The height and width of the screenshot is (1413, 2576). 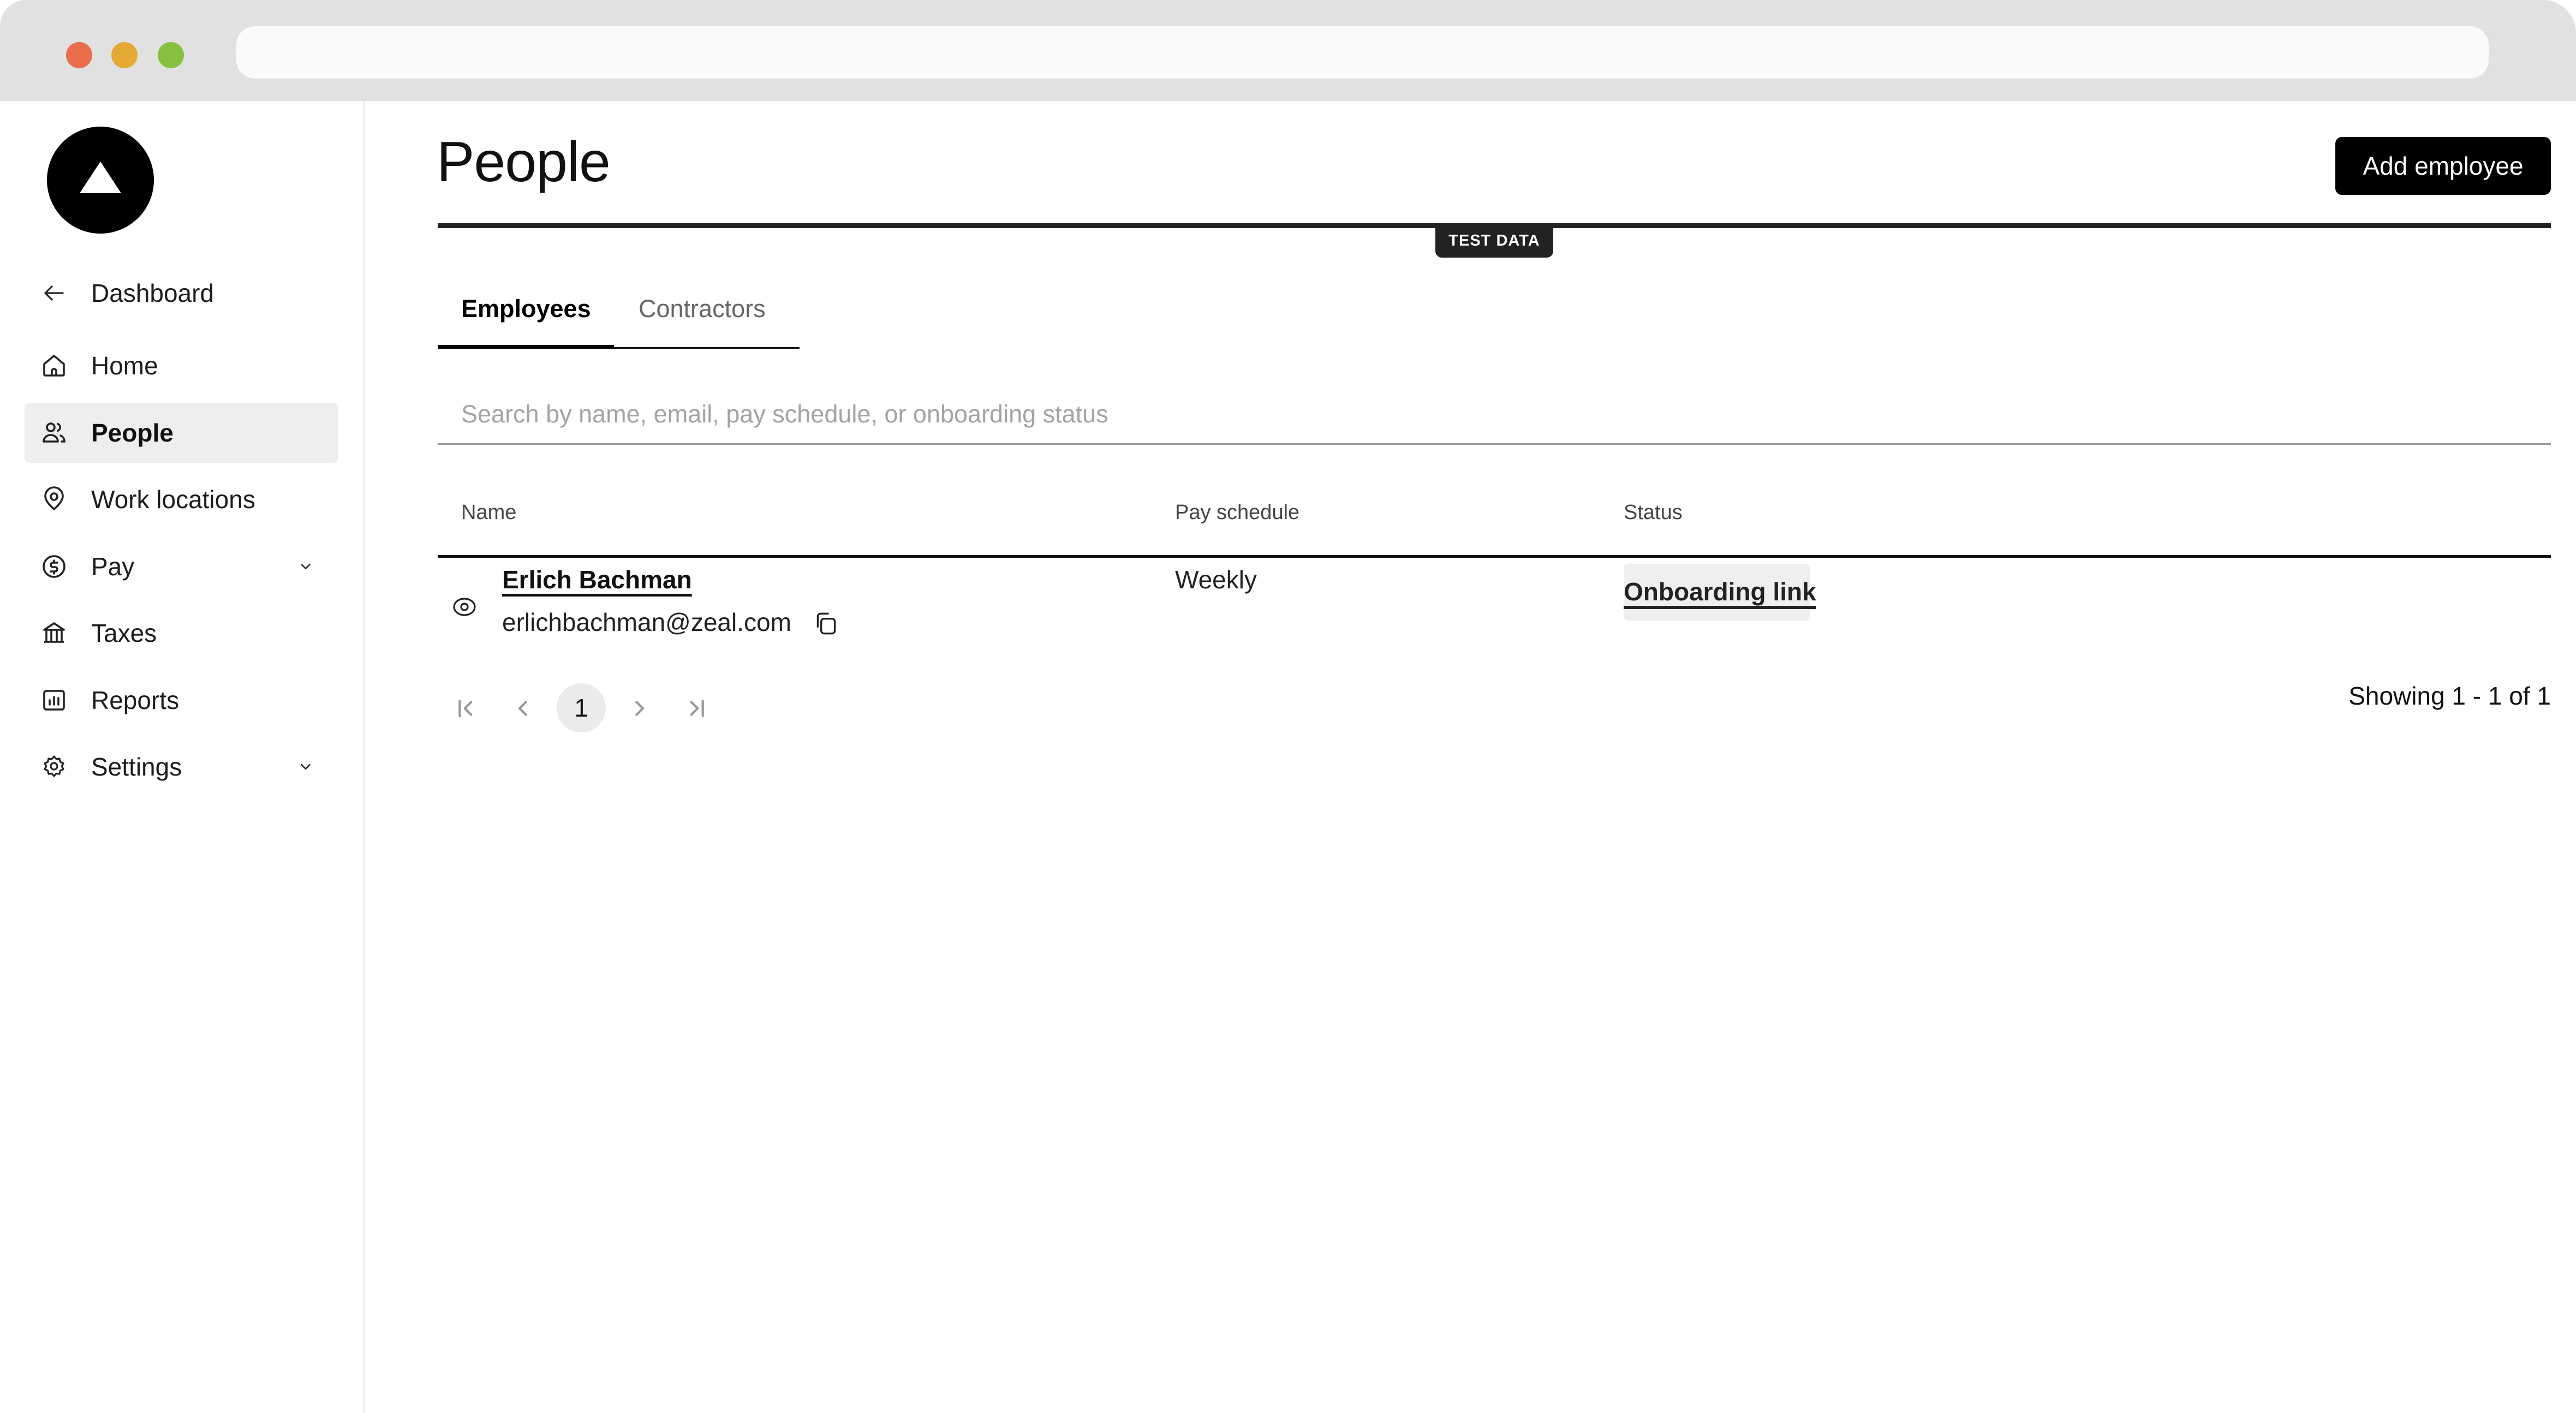 What do you see at coordinates (54, 293) in the screenshot?
I see `arrow-left-icon` at bounding box center [54, 293].